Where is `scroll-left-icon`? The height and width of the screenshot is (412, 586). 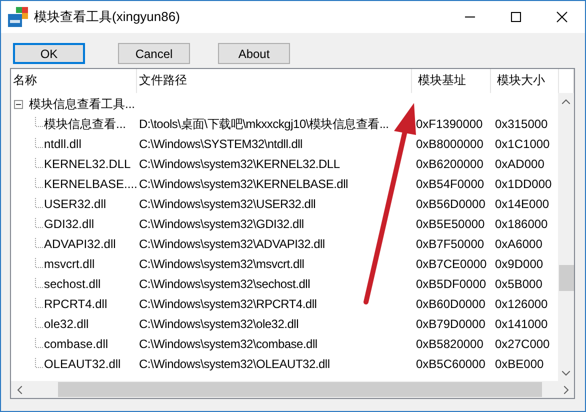
scroll-left-icon is located at coordinates (19, 390).